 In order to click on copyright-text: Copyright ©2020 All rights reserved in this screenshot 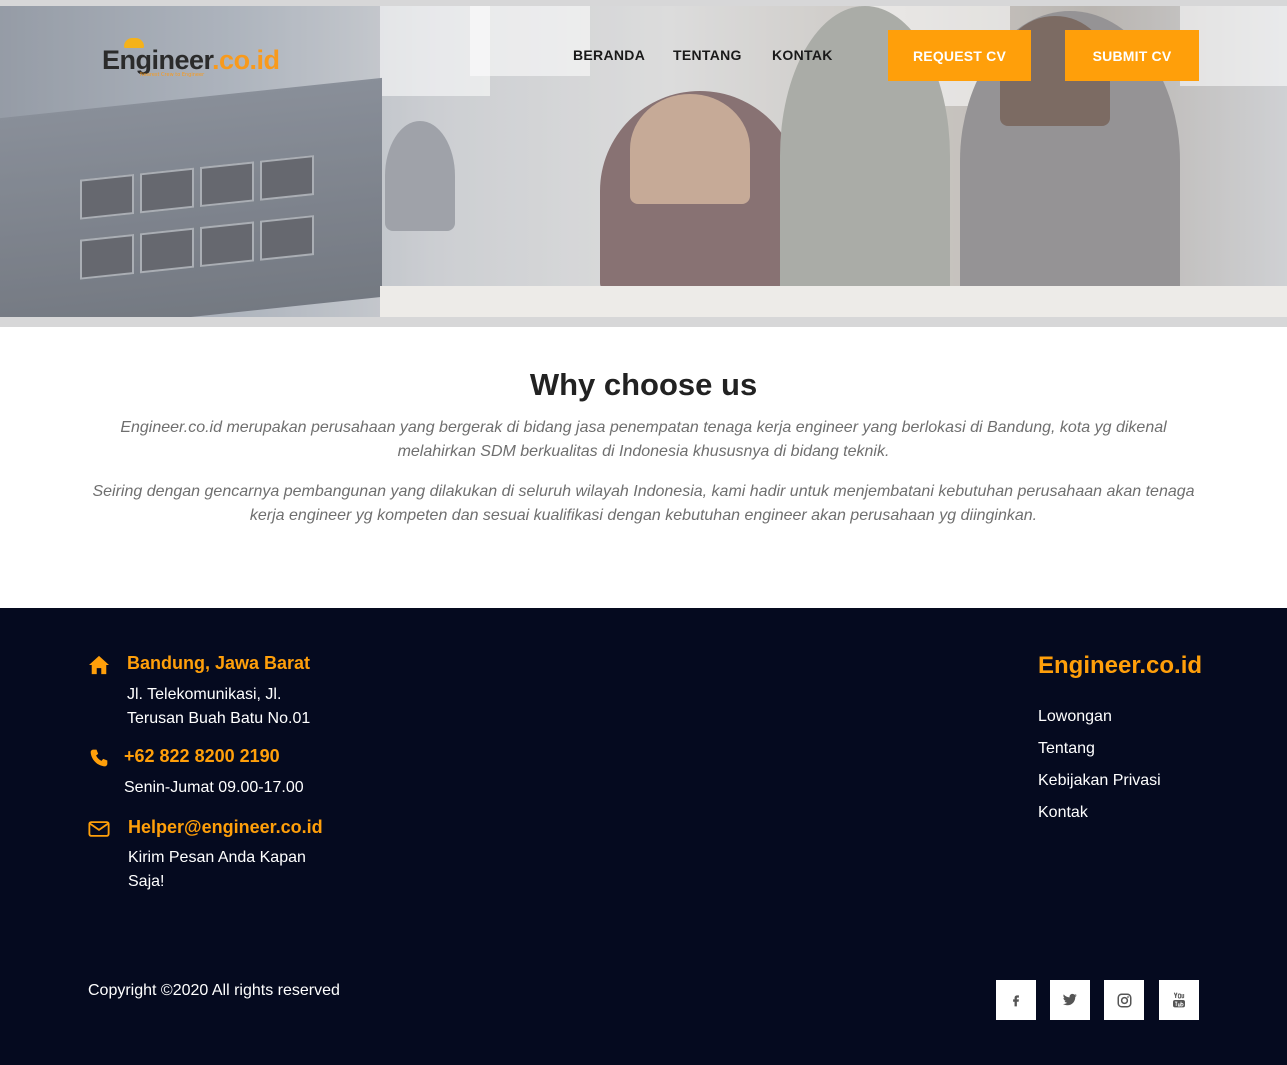, I will do `click(214, 990)`.